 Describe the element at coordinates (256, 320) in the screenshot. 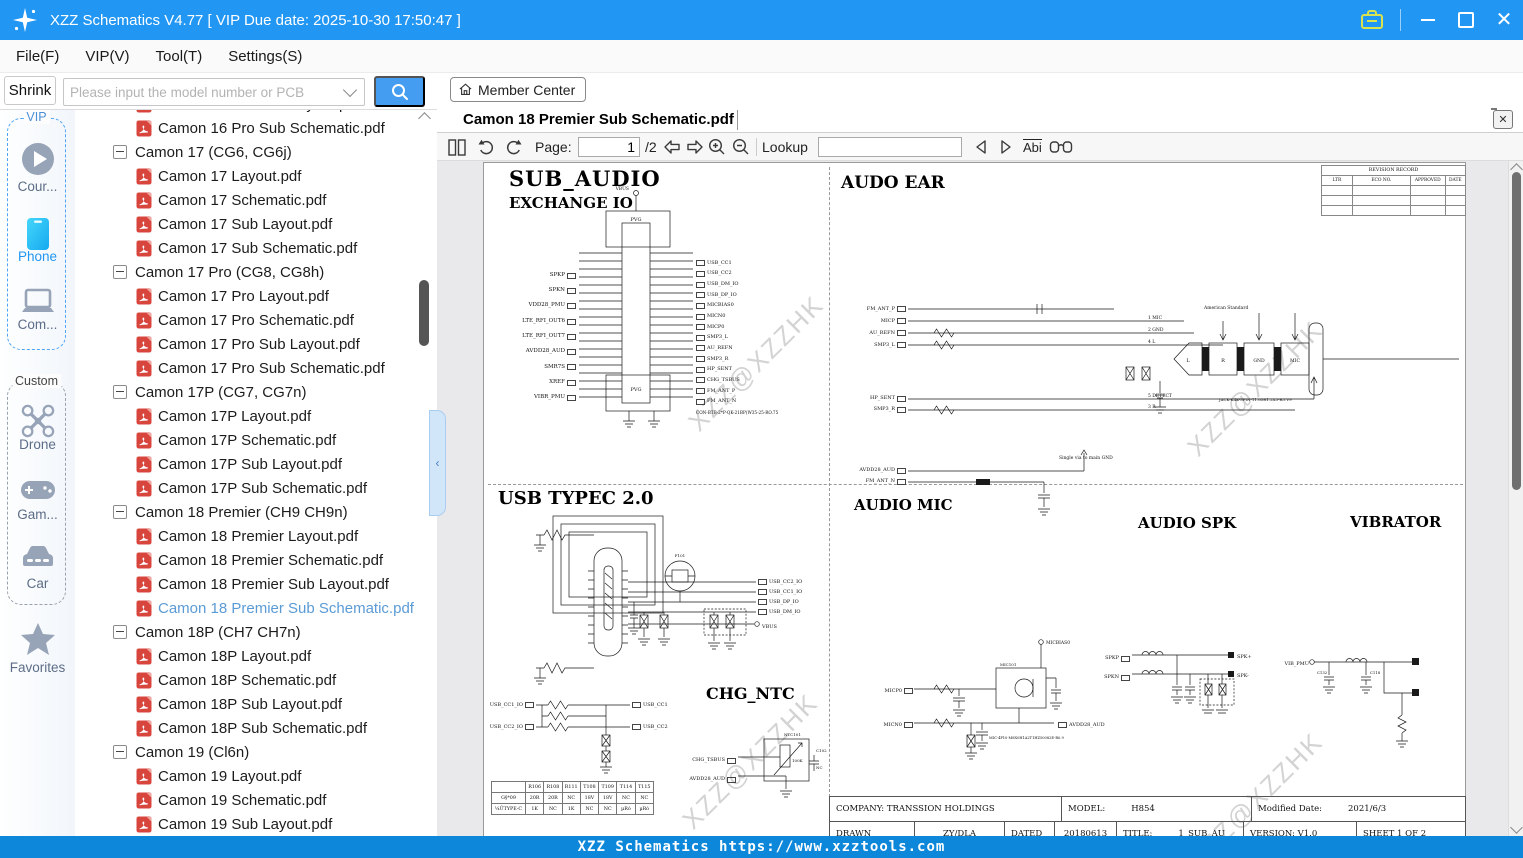

I see `tree-item: Camon 17 Pro Schematic.pdf` at that location.